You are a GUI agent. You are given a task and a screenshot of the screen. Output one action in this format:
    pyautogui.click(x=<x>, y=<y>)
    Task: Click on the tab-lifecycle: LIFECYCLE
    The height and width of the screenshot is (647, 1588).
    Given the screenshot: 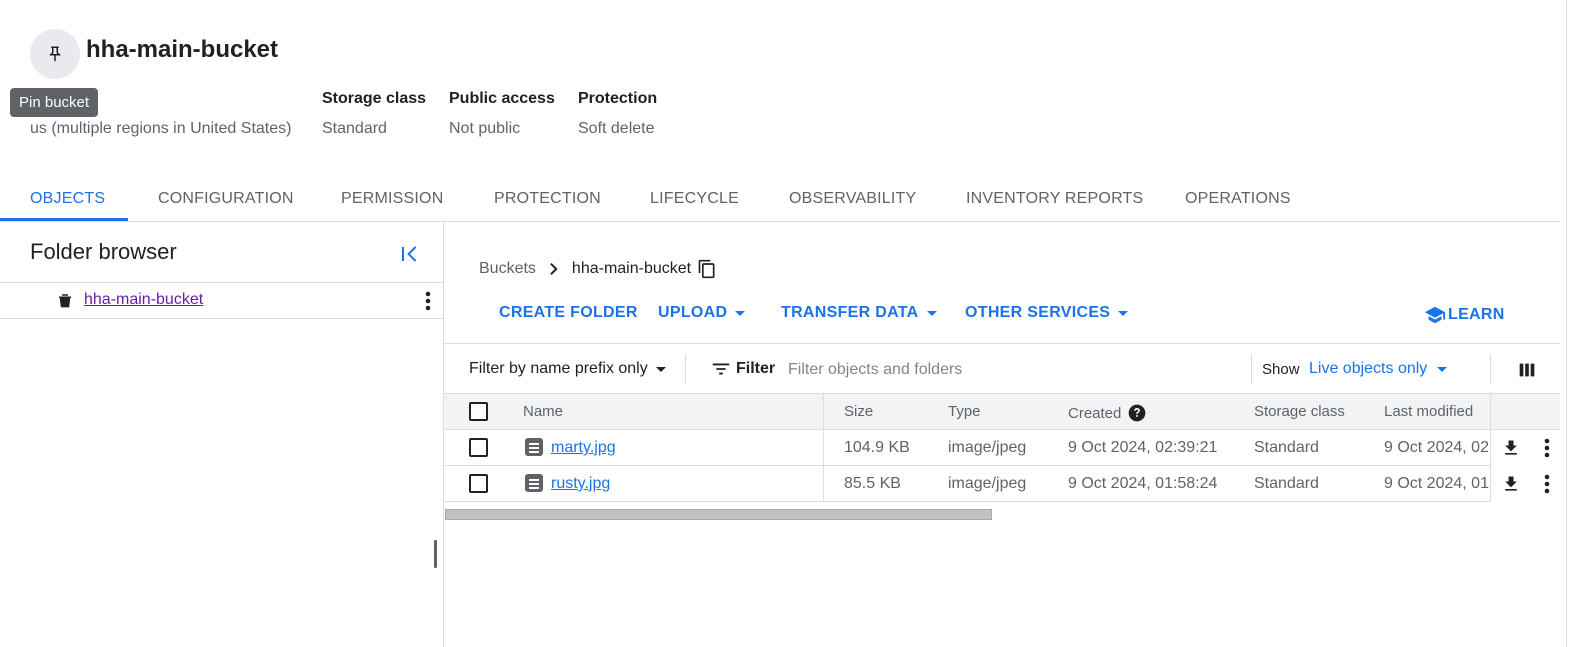 What is the action you would take?
    pyautogui.click(x=694, y=199)
    